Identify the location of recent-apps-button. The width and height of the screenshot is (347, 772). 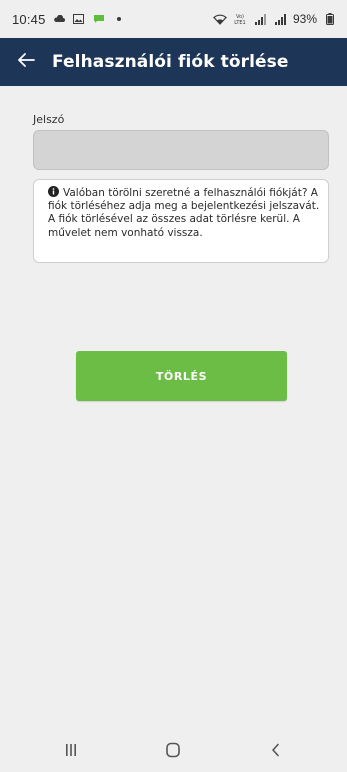
(71, 752).